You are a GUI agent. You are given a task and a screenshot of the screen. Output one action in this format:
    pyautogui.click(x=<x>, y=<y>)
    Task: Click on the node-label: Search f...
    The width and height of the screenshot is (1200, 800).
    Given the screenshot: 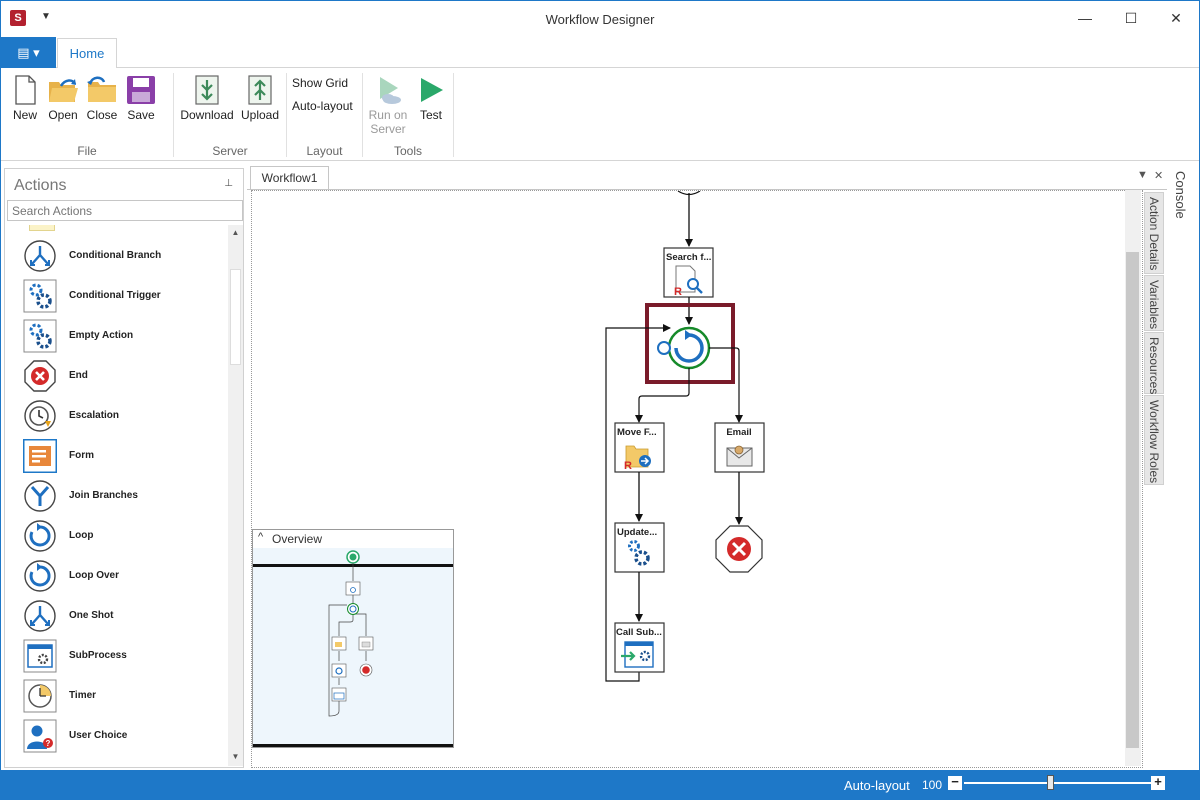 What is the action you would take?
    pyautogui.click(x=688, y=257)
    